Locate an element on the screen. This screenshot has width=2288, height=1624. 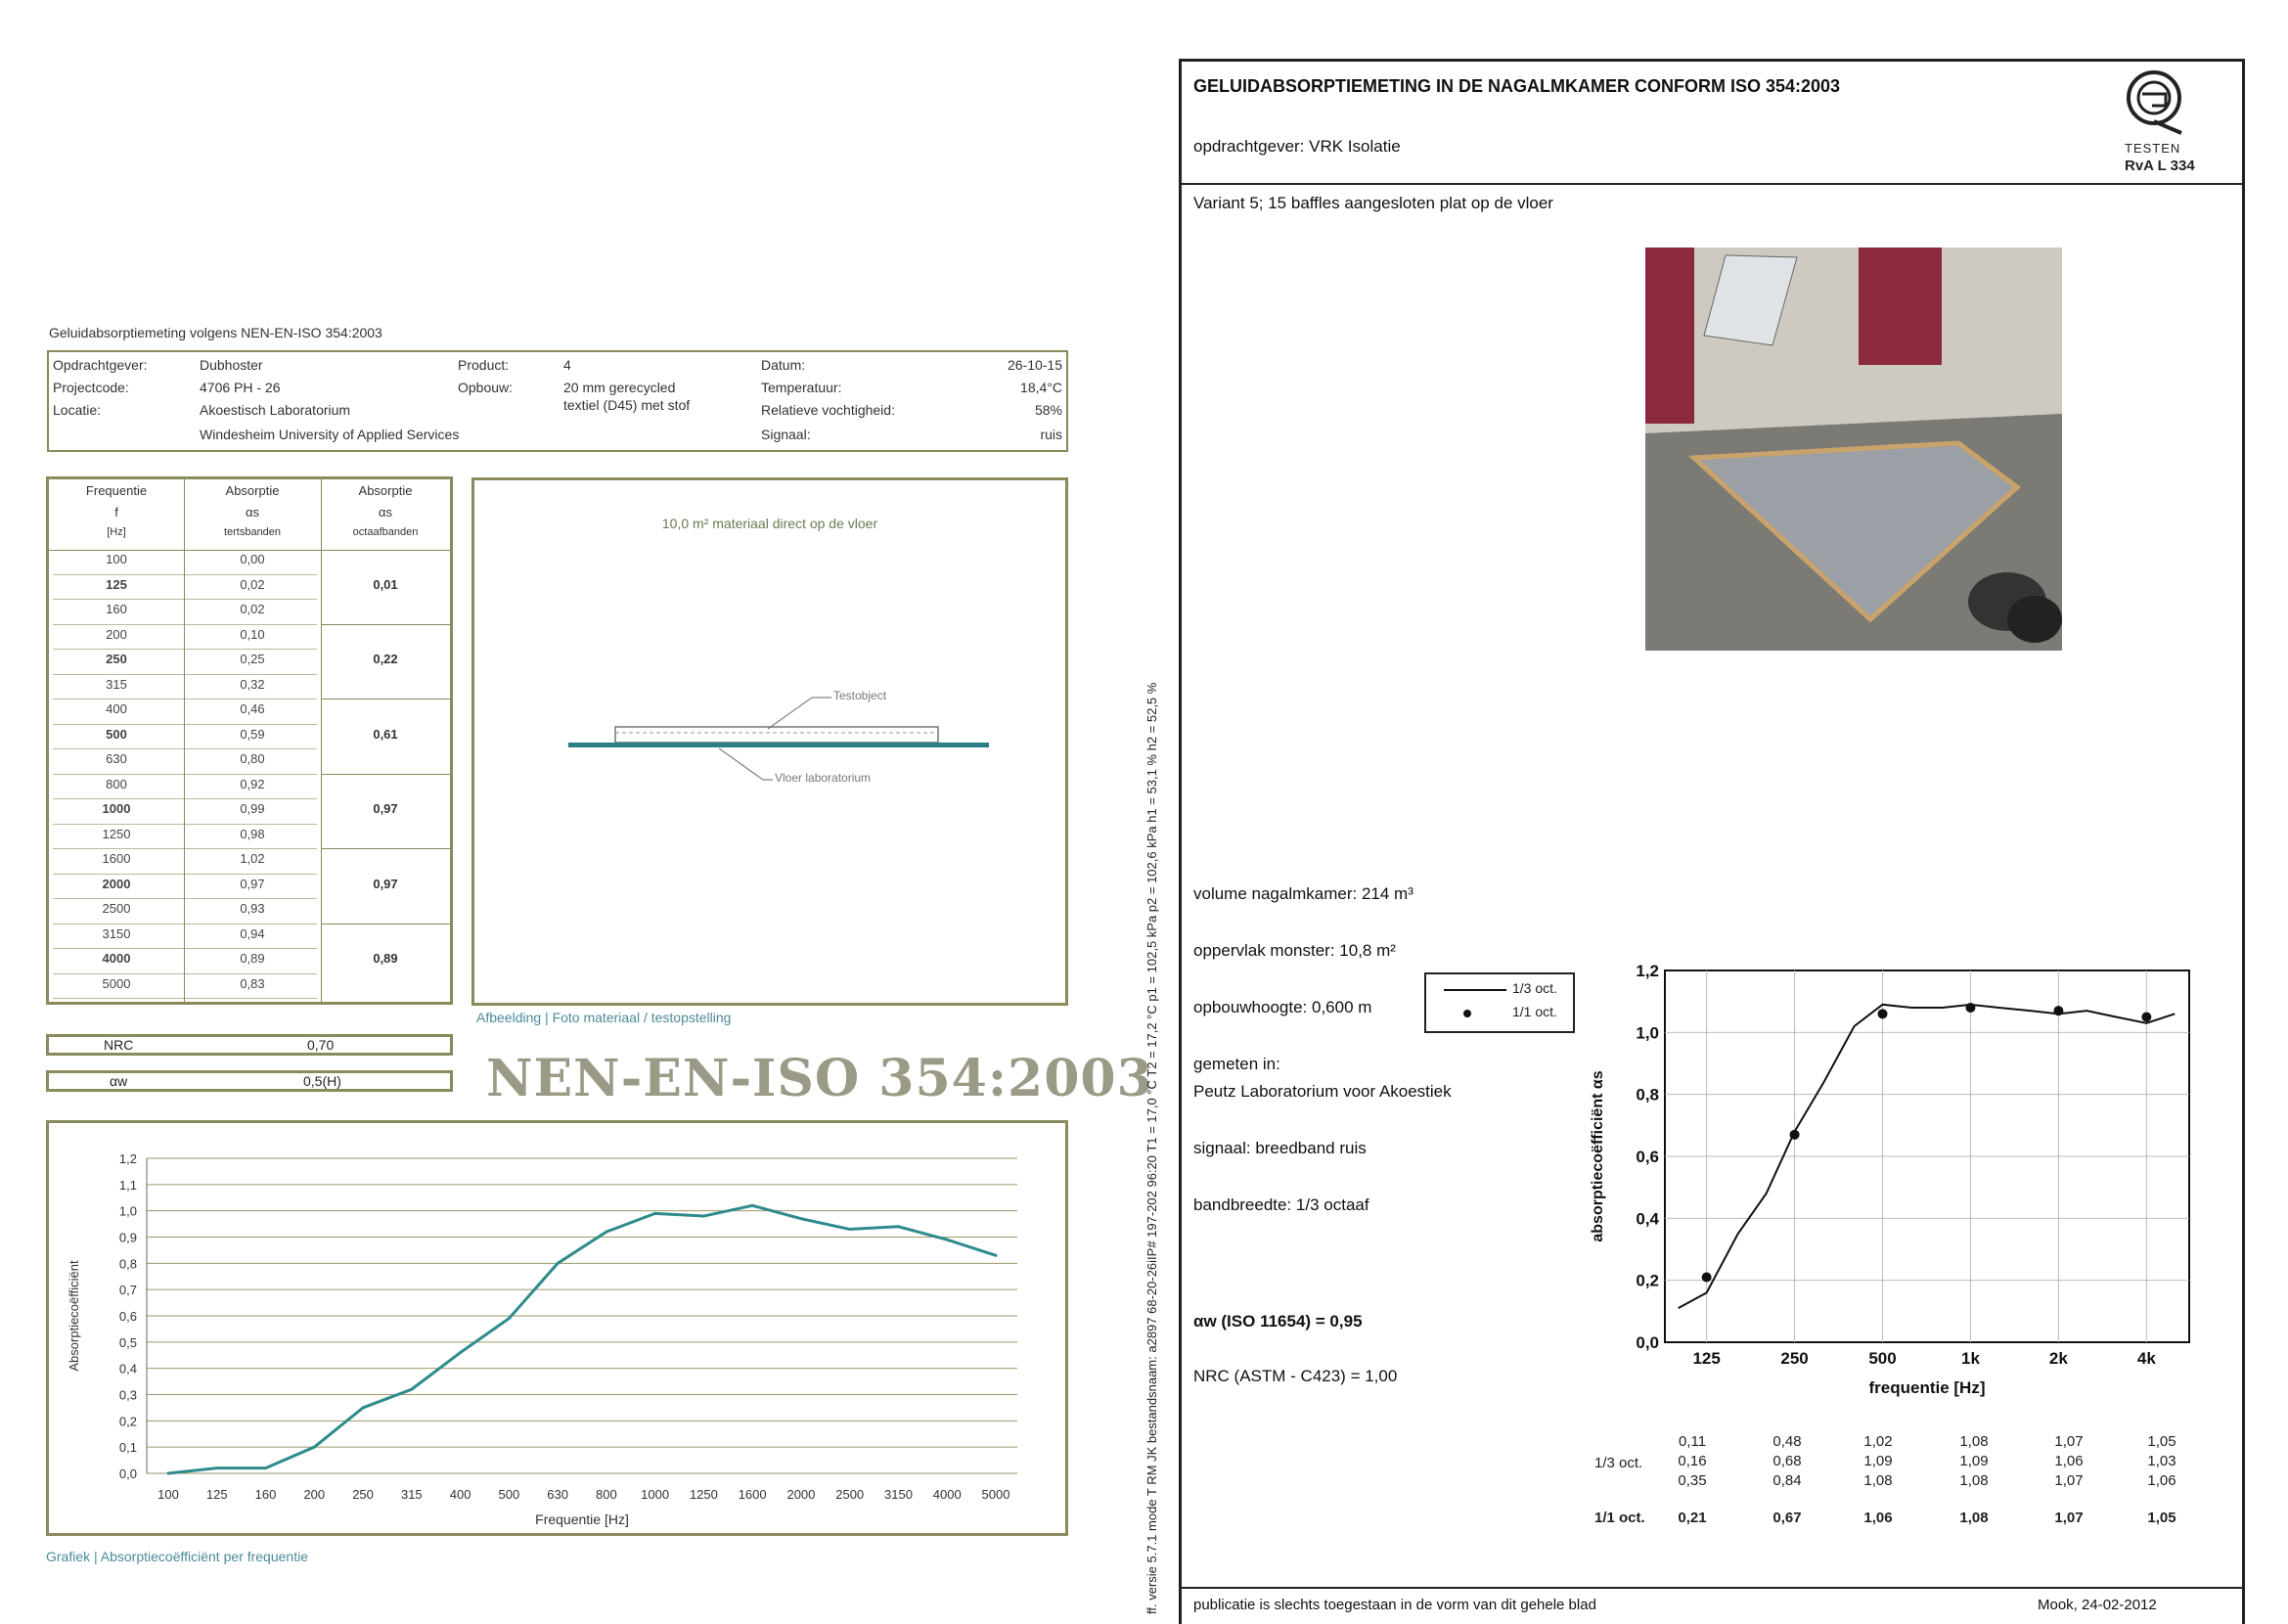
octave-cell: 0,97 is located at coordinates (385, 808).